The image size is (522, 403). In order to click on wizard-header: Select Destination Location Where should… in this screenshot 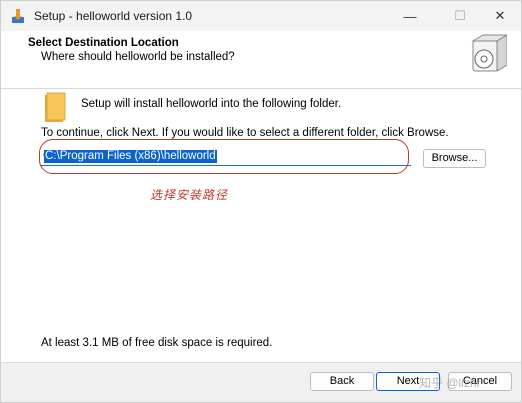, I will do `click(261, 60)`.